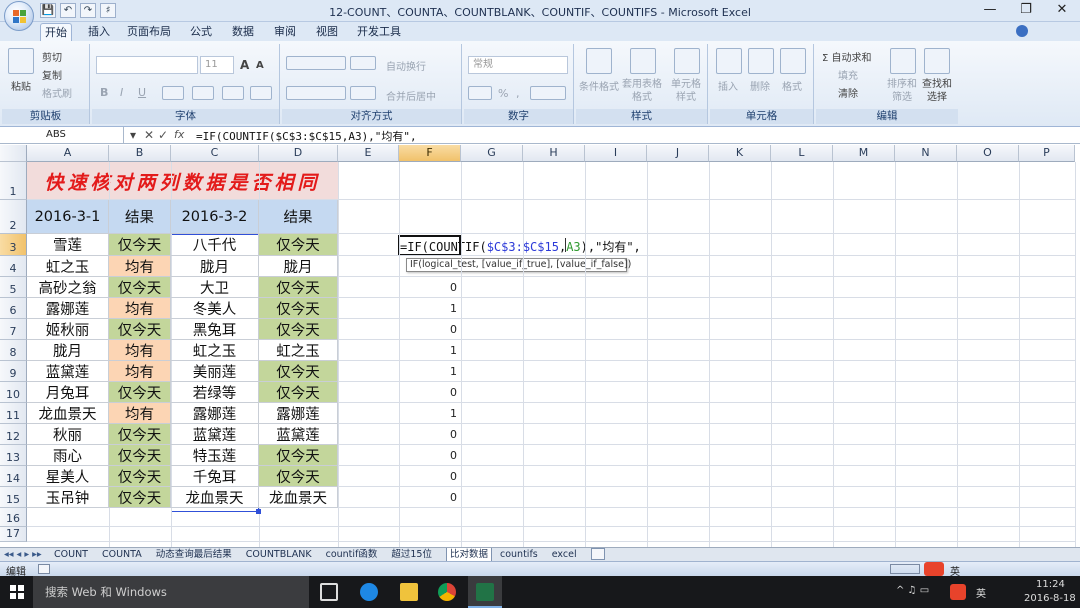 The height and width of the screenshot is (608, 1080). Describe the element at coordinates (68, 287) in the screenshot. I see `cell-a: 高砂之翁` at that location.